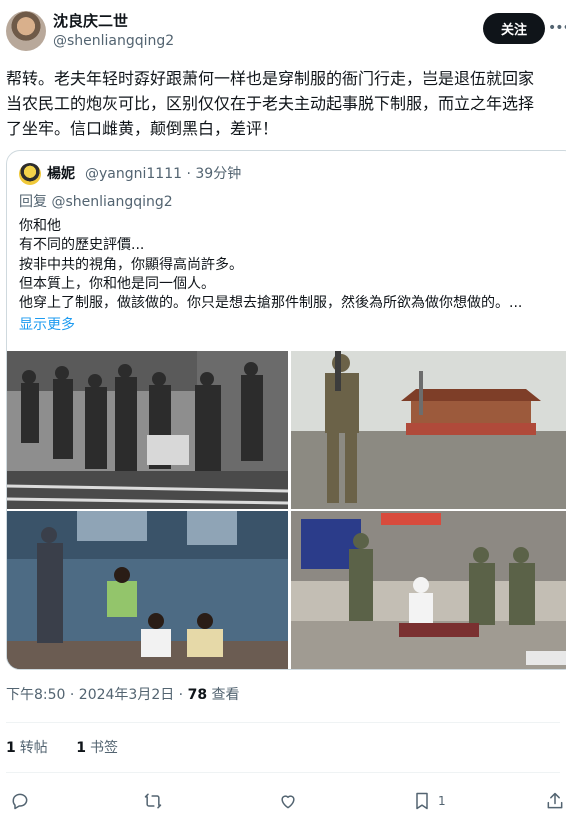  I want to click on retweet-icon, so click(153, 801).